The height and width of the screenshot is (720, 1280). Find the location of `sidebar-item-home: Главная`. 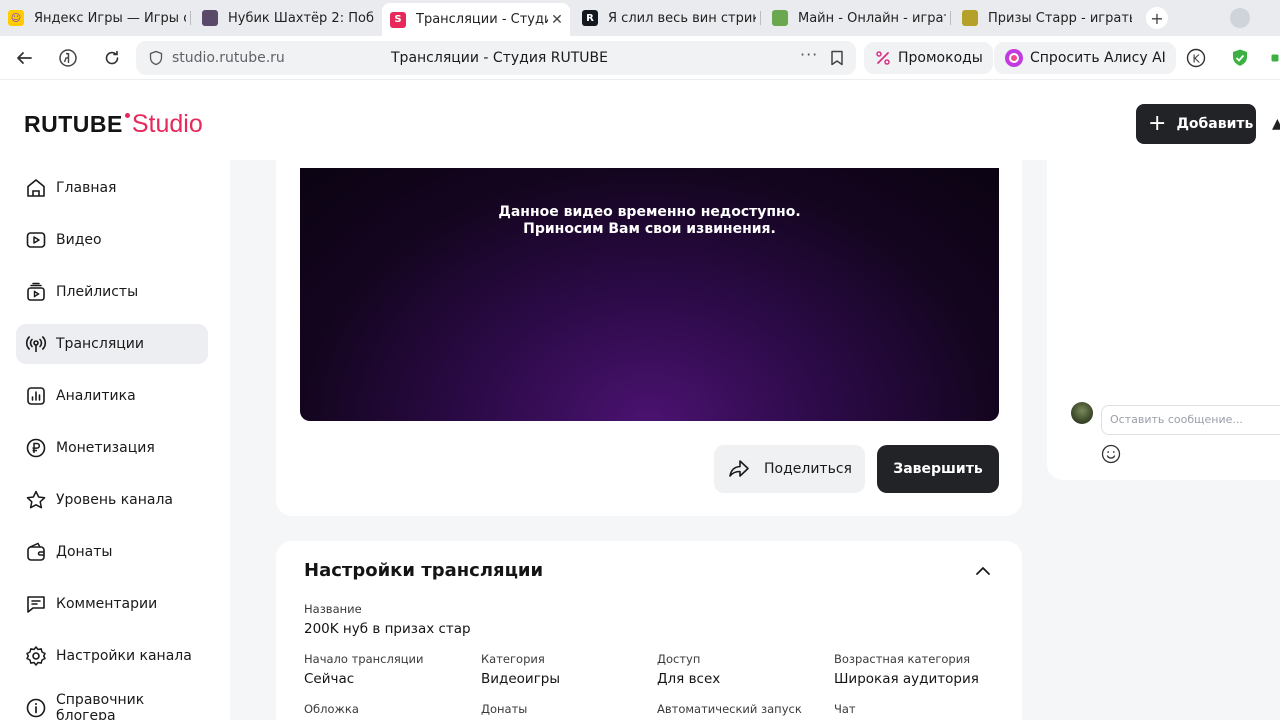

sidebar-item-home: Главная is located at coordinates (112, 188).